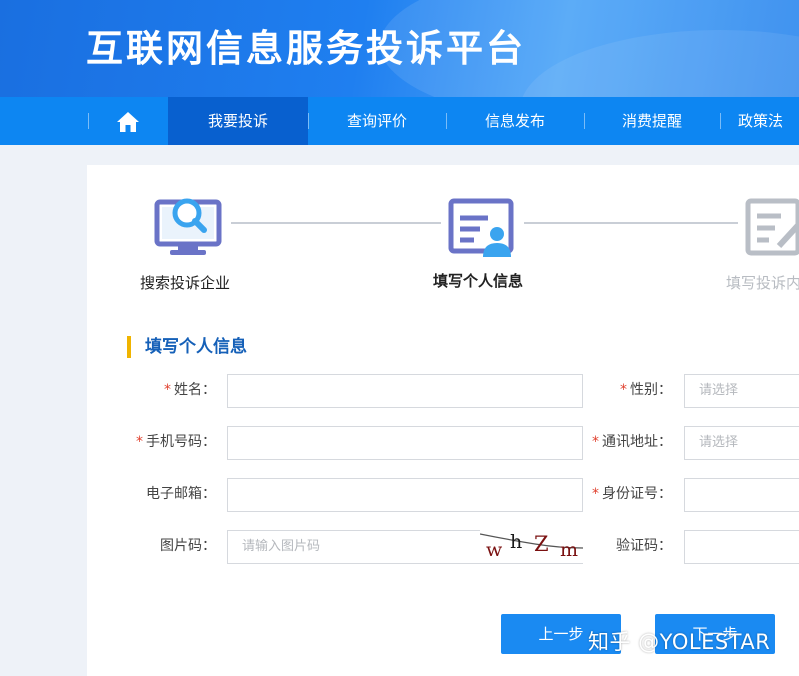 This screenshot has width=799, height=676. What do you see at coordinates (741, 495) in the screenshot?
I see `id-number-input` at bounding box center [741, 495].